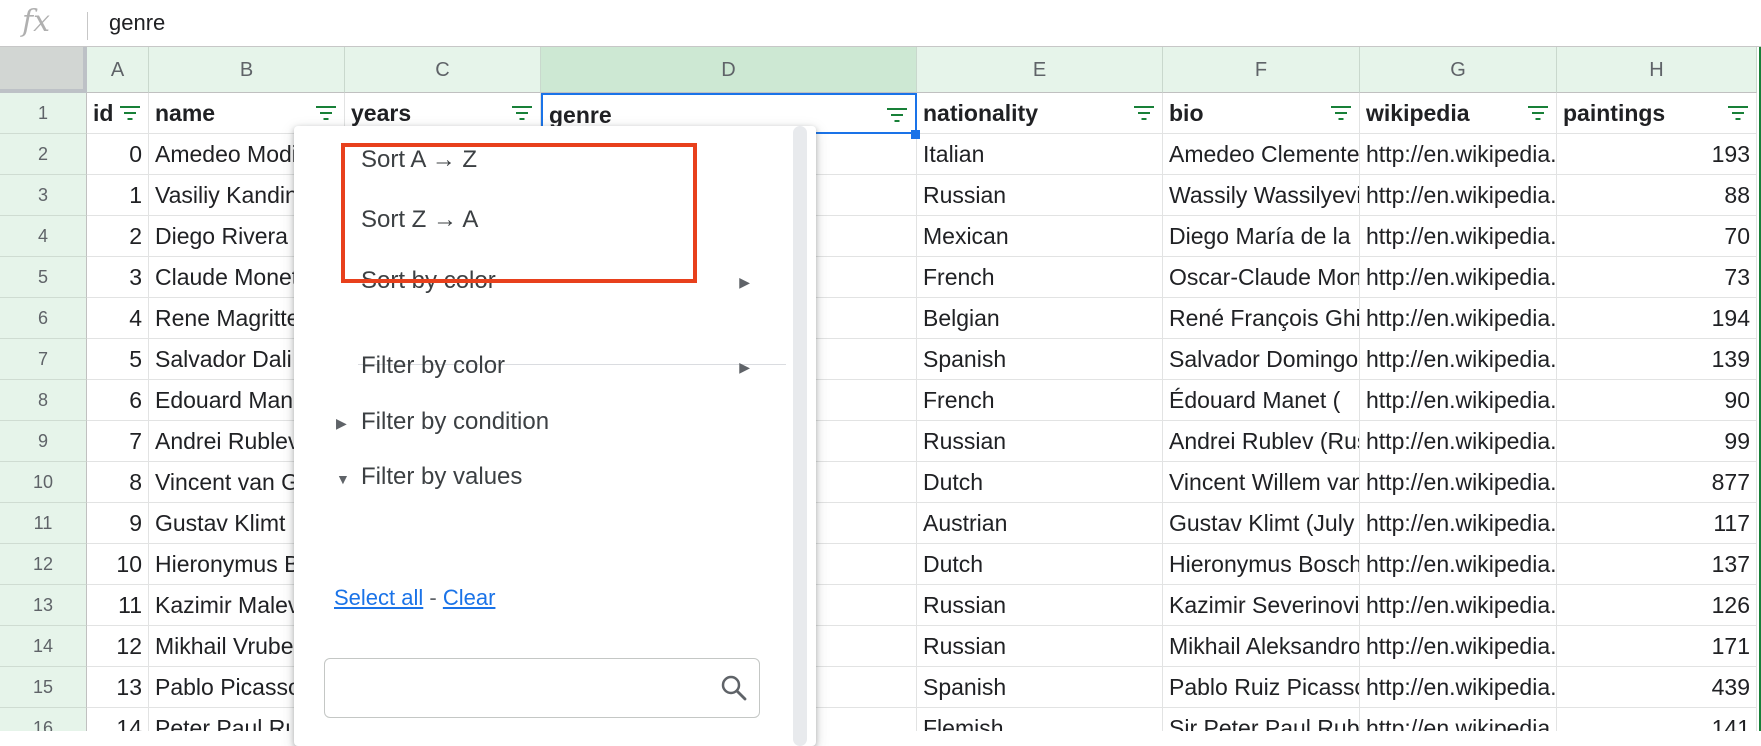 The width and height of the screenshot is (1761, 746). Describe the element at coordinates (43, 564) in the screenshot. I see `row-header: 12` at that location.